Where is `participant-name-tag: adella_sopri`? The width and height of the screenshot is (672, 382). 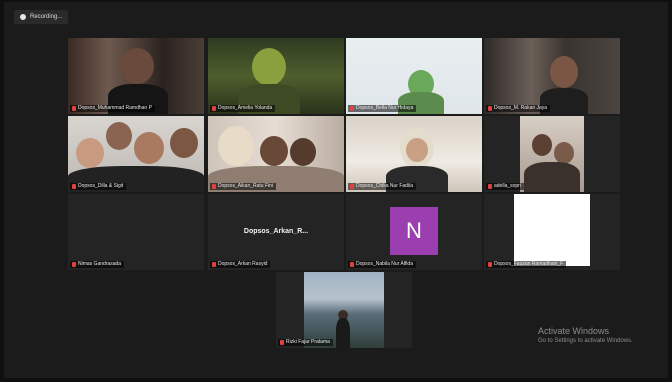
participant-name-tag: adella_sopri is located at coordinates (505, 186).